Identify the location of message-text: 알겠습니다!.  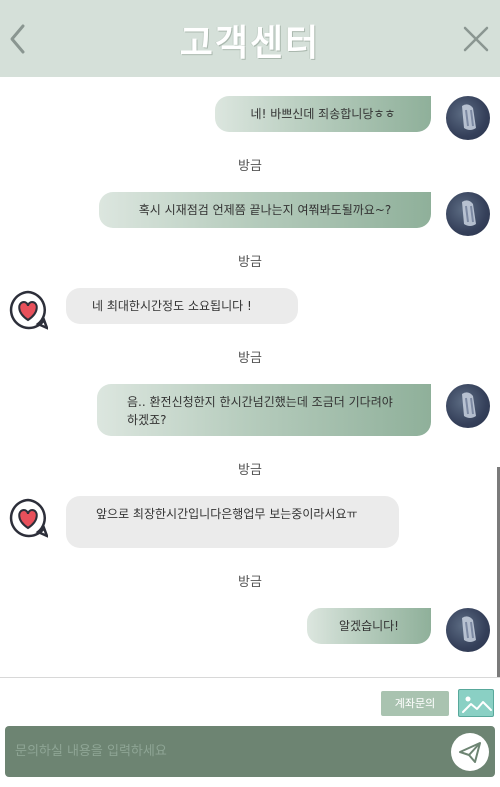
(368, 626).